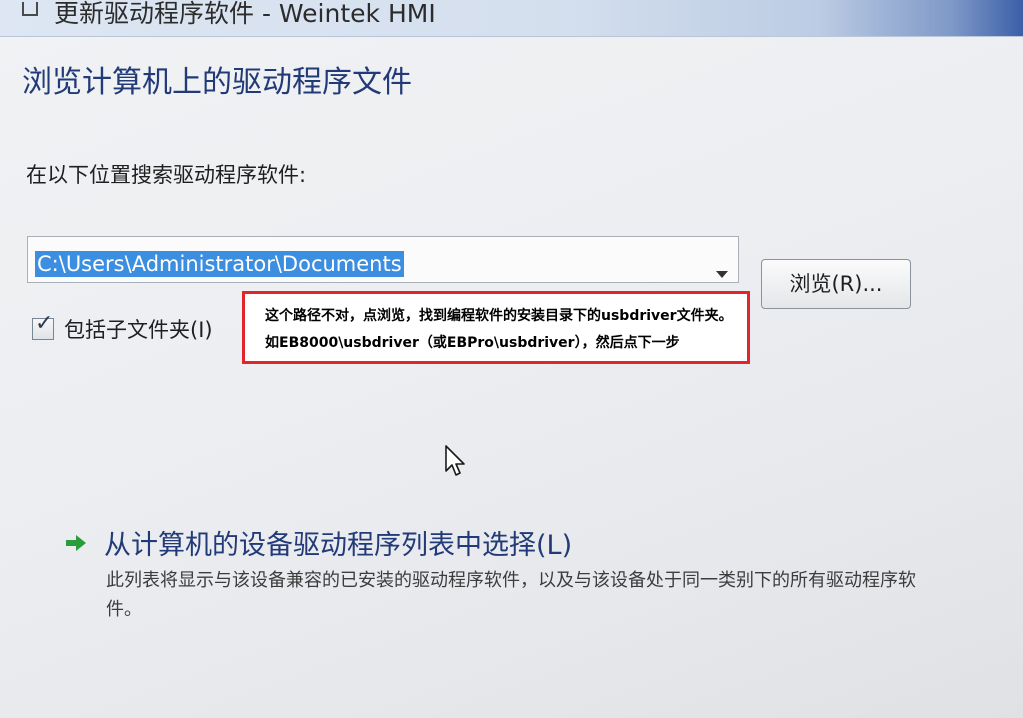 The image size is (1023, 718). I want to click on path-input-value: C:\Users\Administrator\Documents, so click(219, 264).